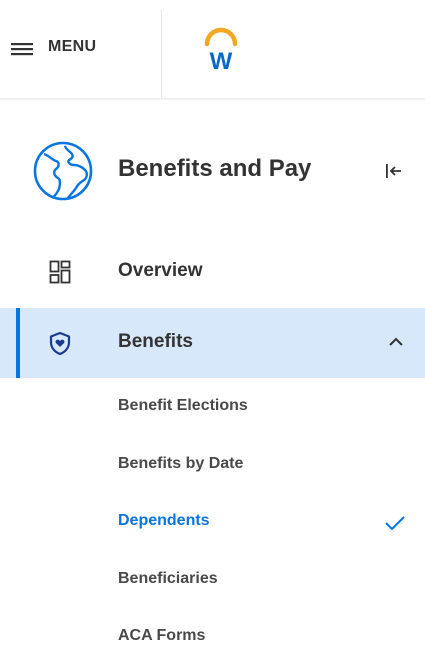 This screenshot has width=425, height=649. Describe the element at coordinates (215, 168) in the screenshot. I see `section-title: Benefits and Pay` at that location.